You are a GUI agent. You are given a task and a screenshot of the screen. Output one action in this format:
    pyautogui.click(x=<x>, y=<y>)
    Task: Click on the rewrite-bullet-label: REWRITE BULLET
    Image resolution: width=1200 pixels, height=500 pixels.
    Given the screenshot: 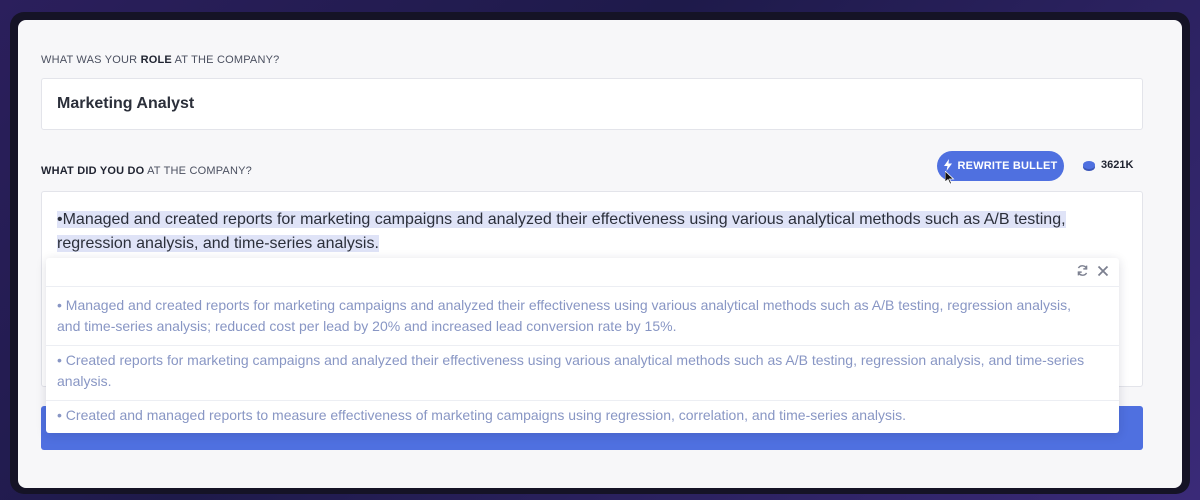 What is the action you would take?
    pyautogui.click(x=1007, y=166)
    